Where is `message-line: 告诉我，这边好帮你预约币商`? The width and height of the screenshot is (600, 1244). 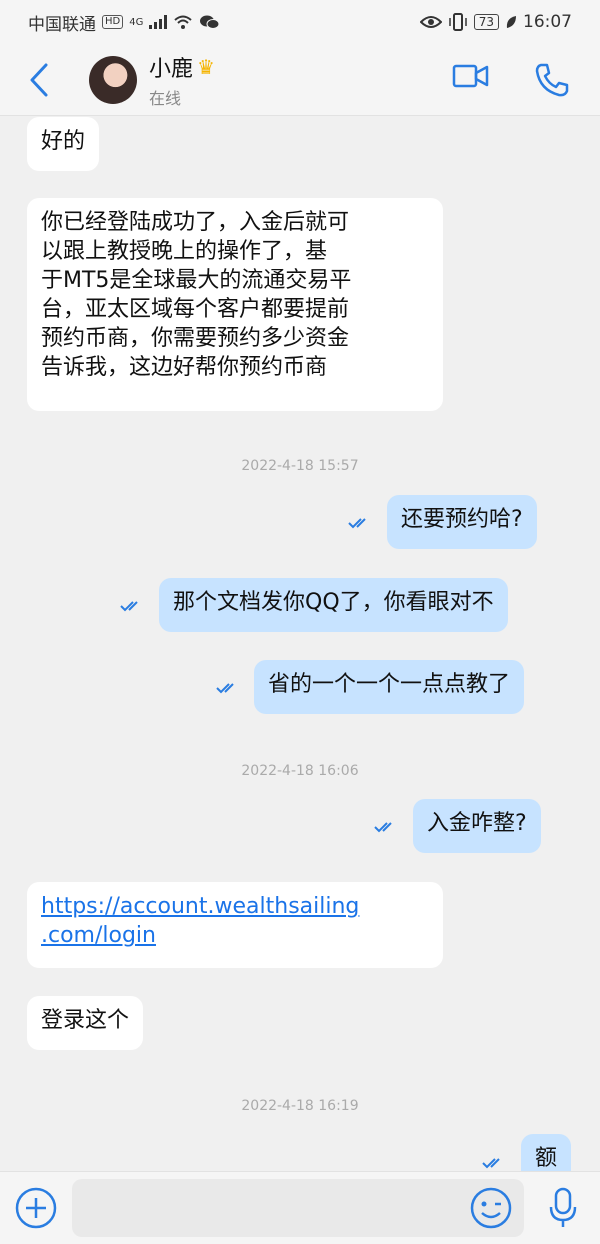
message-line: 告诉我，这边好帮你预约币商 is located at coordinates (184, 367).